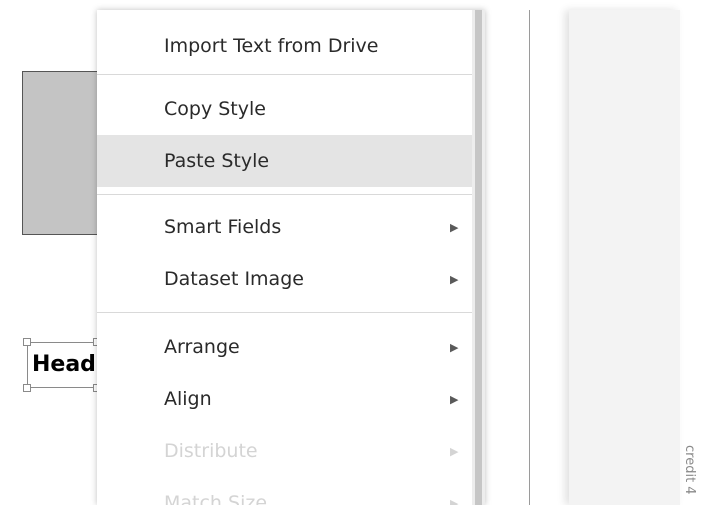 The width and height of the screenshot is (711, 505). Describe the element at coordinates (286, 109) in the screenshot. I see `menu-item-copy-style: Copy Style` at that location.